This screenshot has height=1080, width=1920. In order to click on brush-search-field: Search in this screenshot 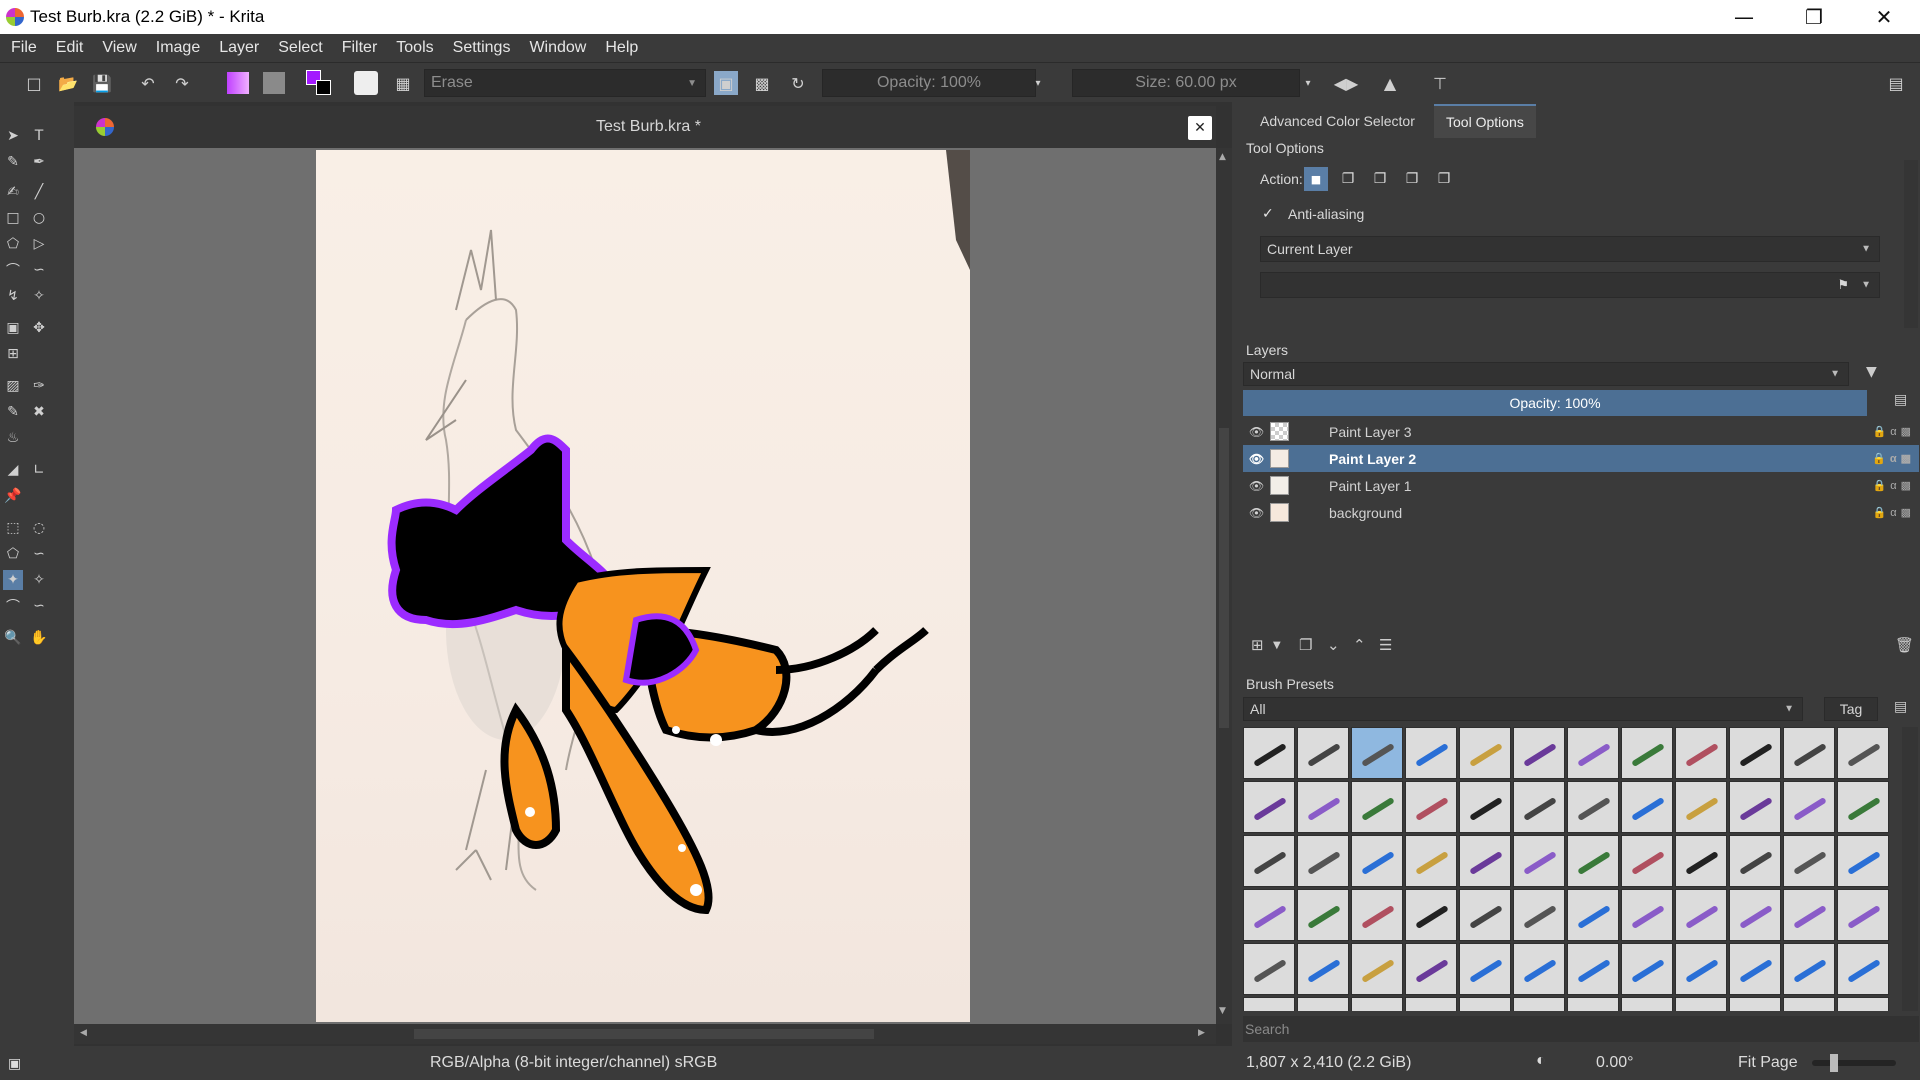, I will do `click(1581, 1029)`.